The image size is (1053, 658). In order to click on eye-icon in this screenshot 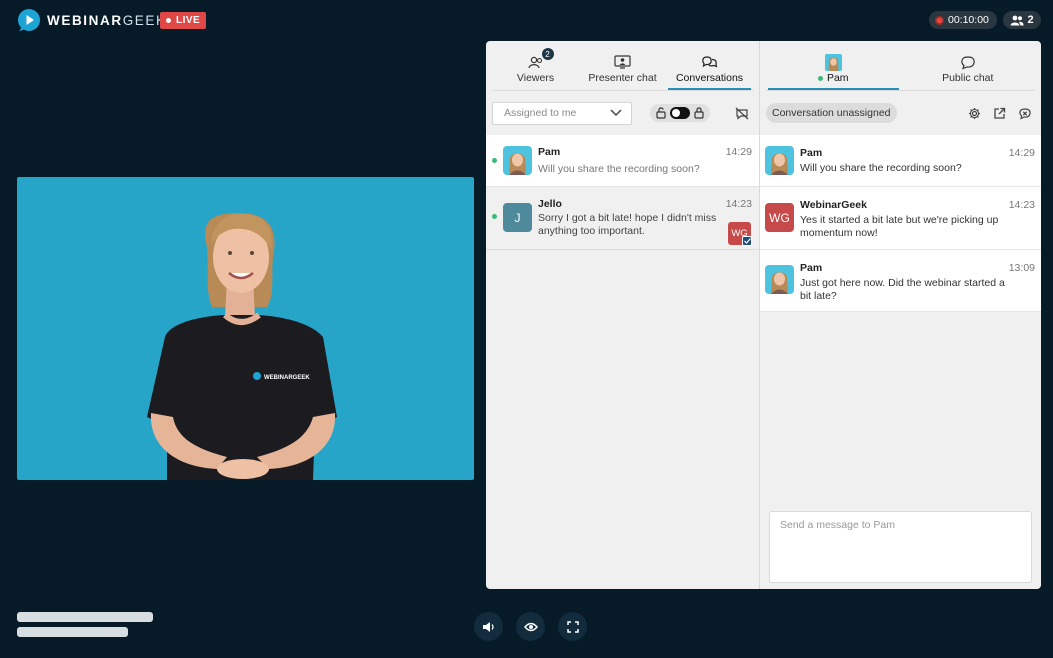, I will do `click(530, 626)`.